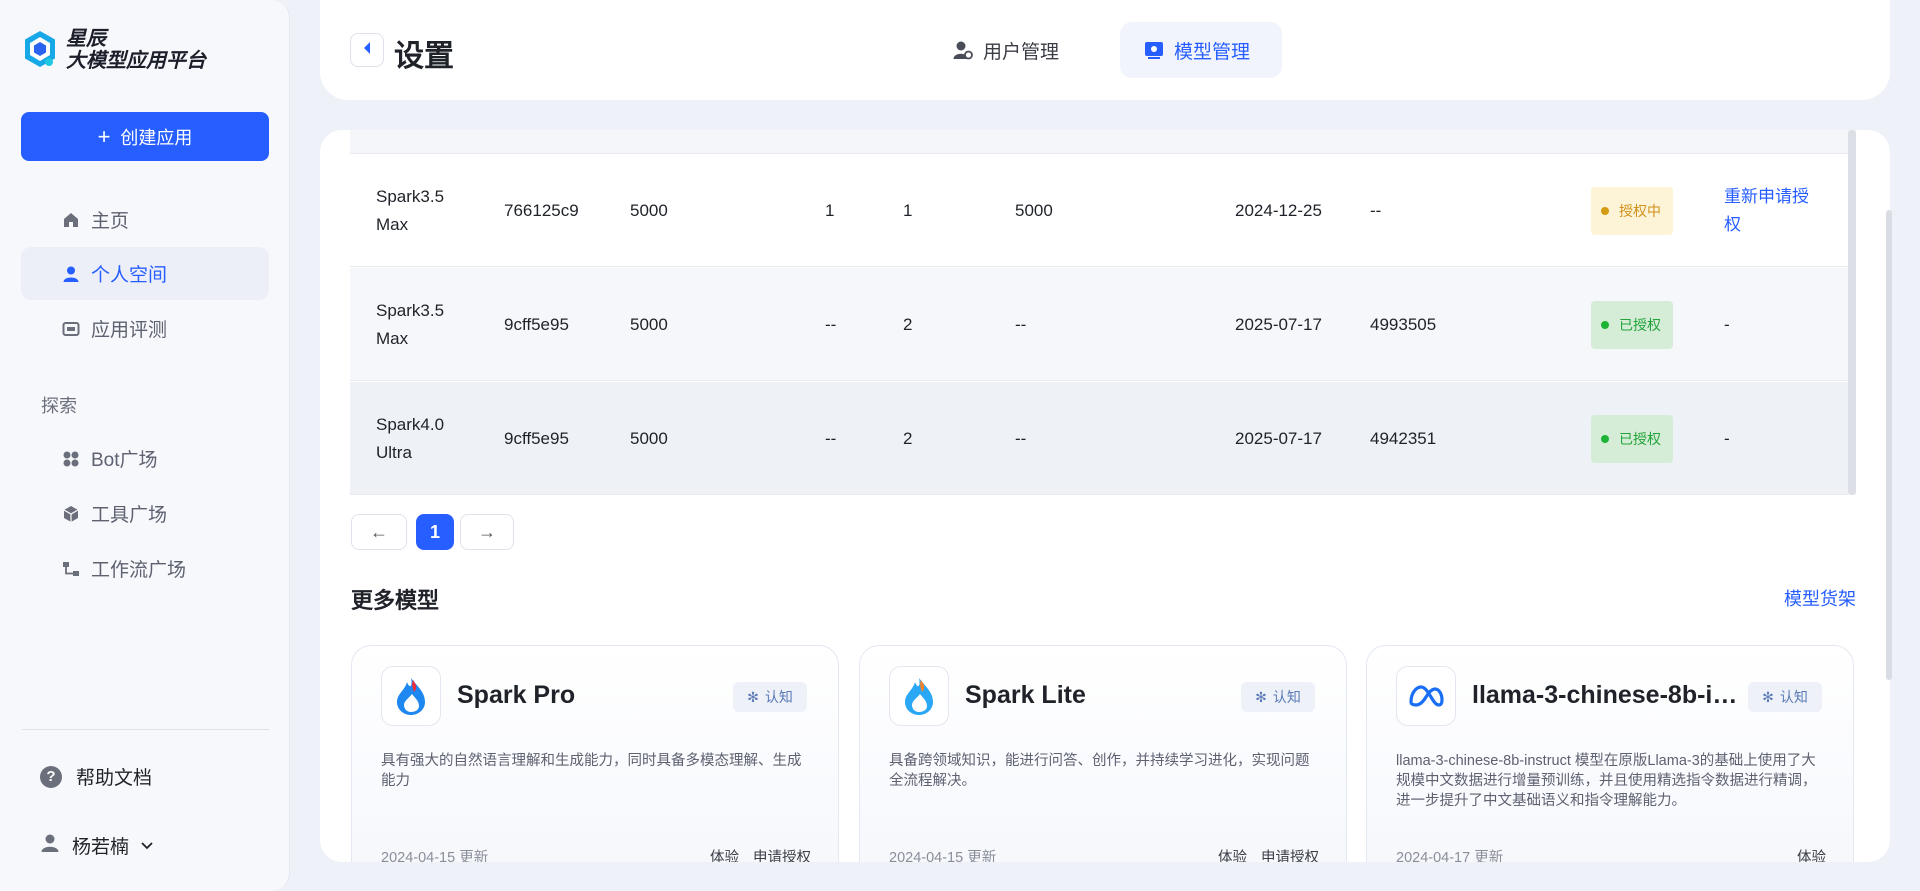 The height and width of the screenshot is (891, 1920). Describe the element at coordinates (1403, 324) in the screenshot. I see `auth-id-cell: 4993505` at that location.